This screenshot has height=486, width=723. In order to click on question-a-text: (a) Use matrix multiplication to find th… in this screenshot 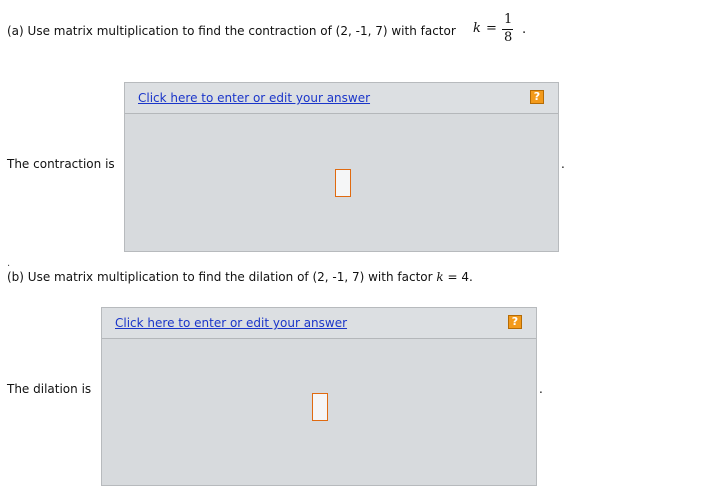, I will do `click(231, 31)`.